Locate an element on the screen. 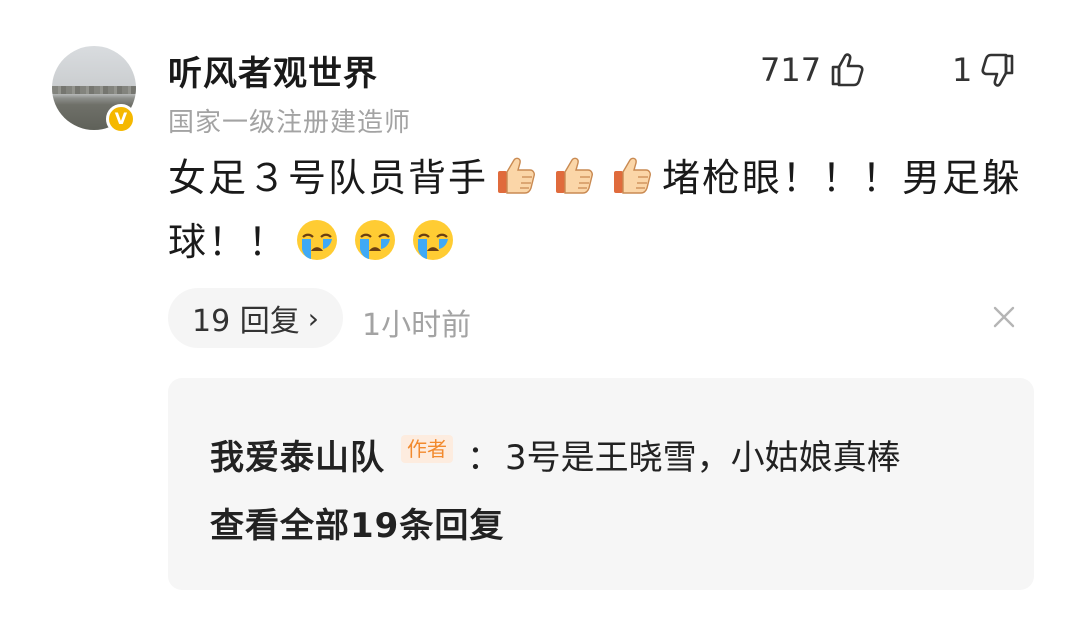 This screenshot has height=624, width=1080. timestamp: 1小时前 is located at coordinates (417, 325).